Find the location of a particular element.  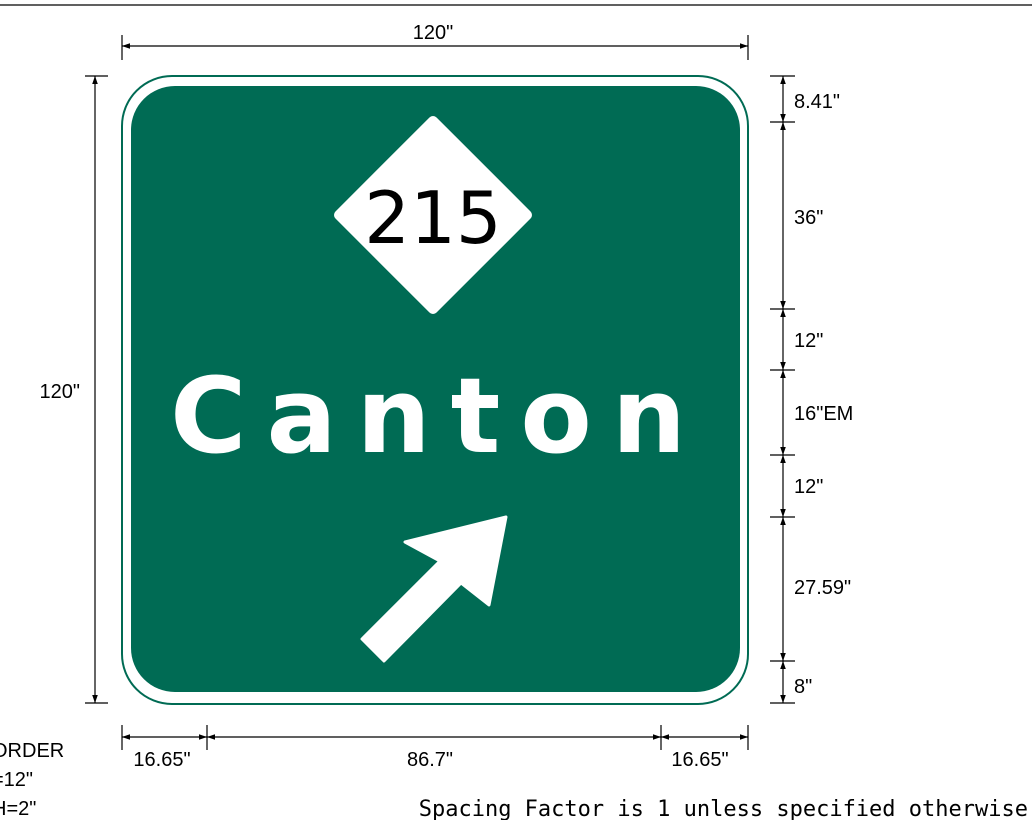

top-width-label: 120" is located at coordinates (433, 33).